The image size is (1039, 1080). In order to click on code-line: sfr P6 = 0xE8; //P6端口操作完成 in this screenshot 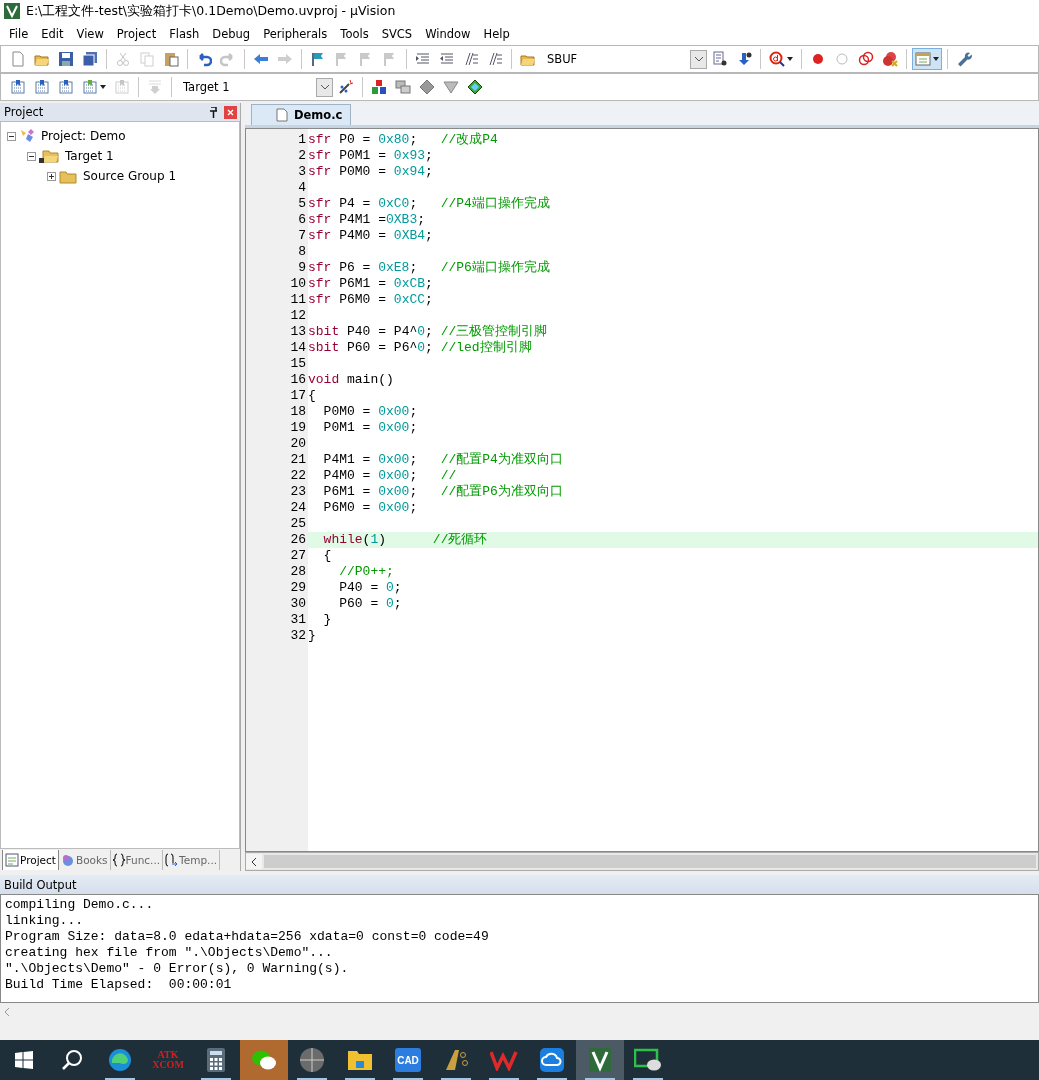, I will do `click(429, 268)`.